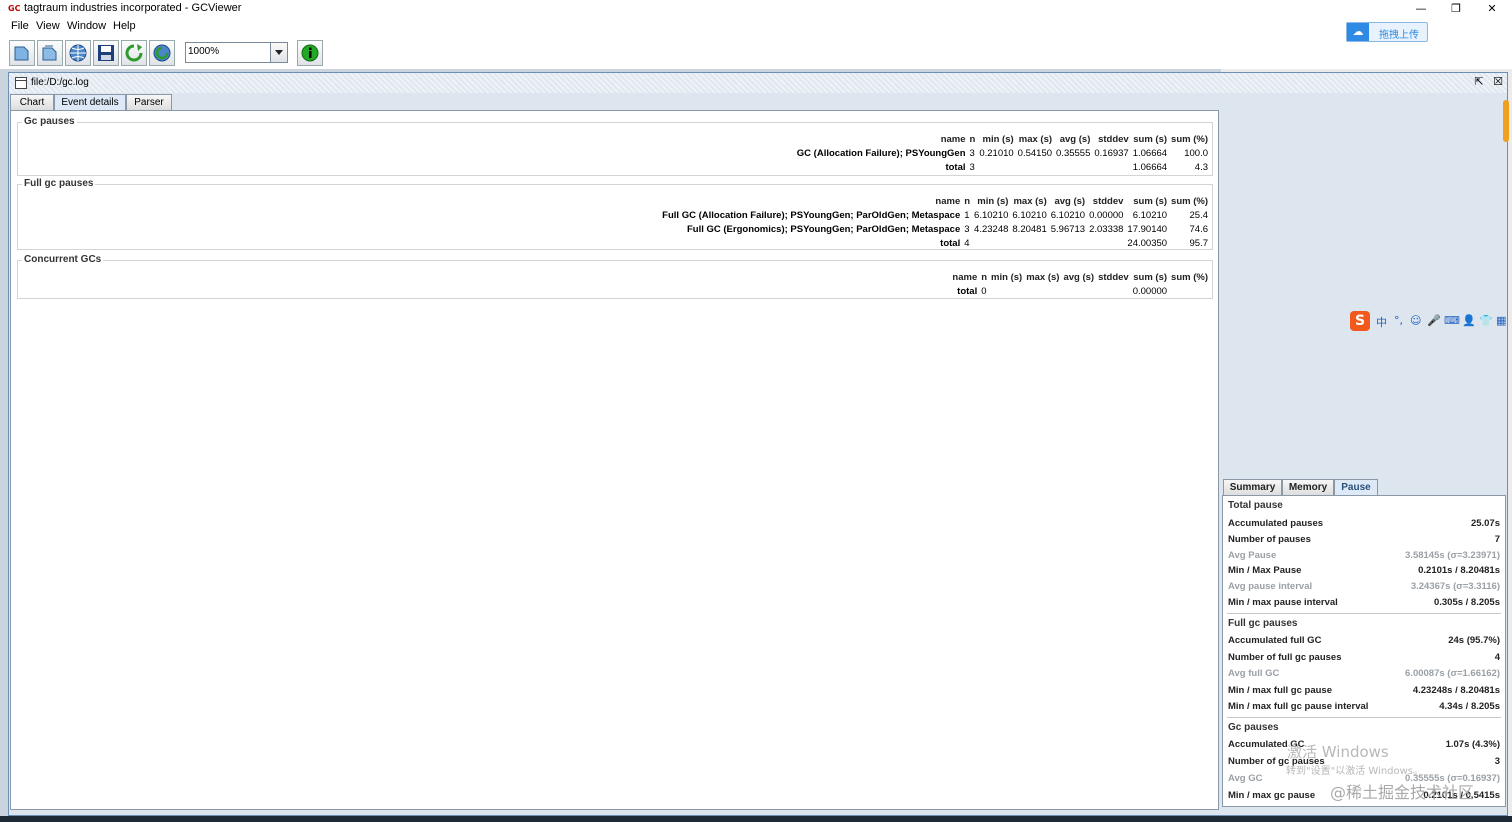 The image size is (1512, 822). I want to click on chevron-down-icon, so click(278, 52).